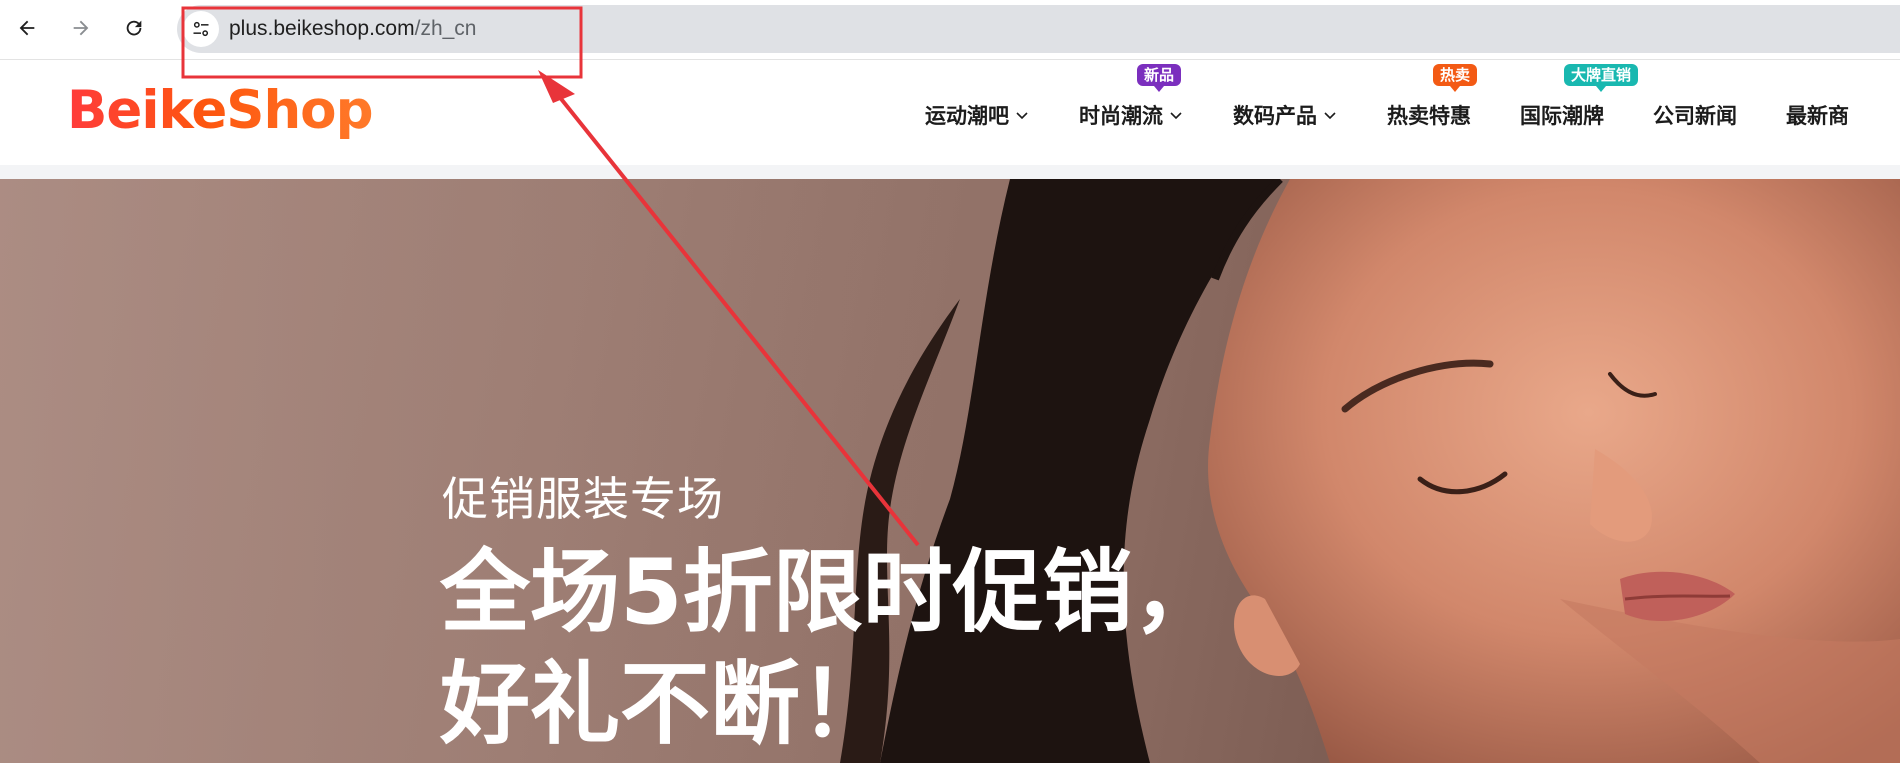 The image size is (1900, 763). I want to click on menu-item-digital: 数码产品, so click(1285, 115).